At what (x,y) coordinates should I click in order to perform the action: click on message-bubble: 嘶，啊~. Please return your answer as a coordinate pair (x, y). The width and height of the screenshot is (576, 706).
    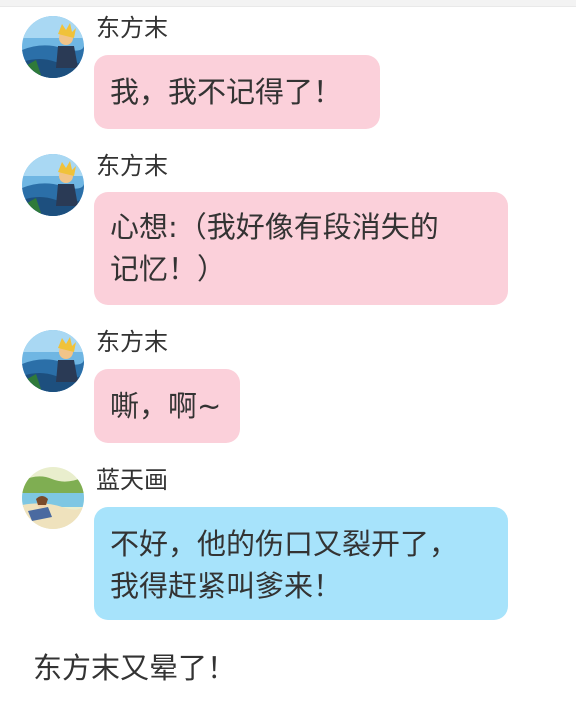
    Looking at the image, I should click on (167, 406).